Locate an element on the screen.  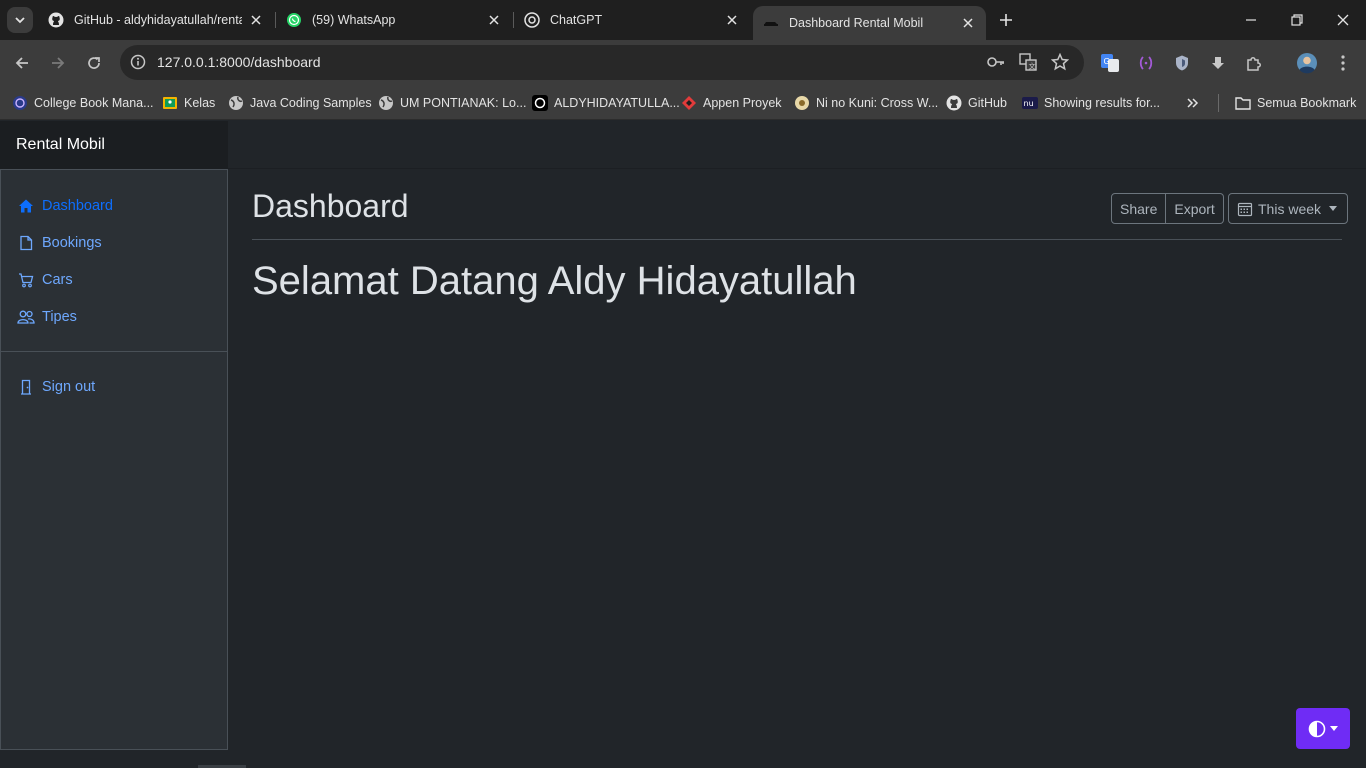
site-info-icon is located at coordinates (138, 62).